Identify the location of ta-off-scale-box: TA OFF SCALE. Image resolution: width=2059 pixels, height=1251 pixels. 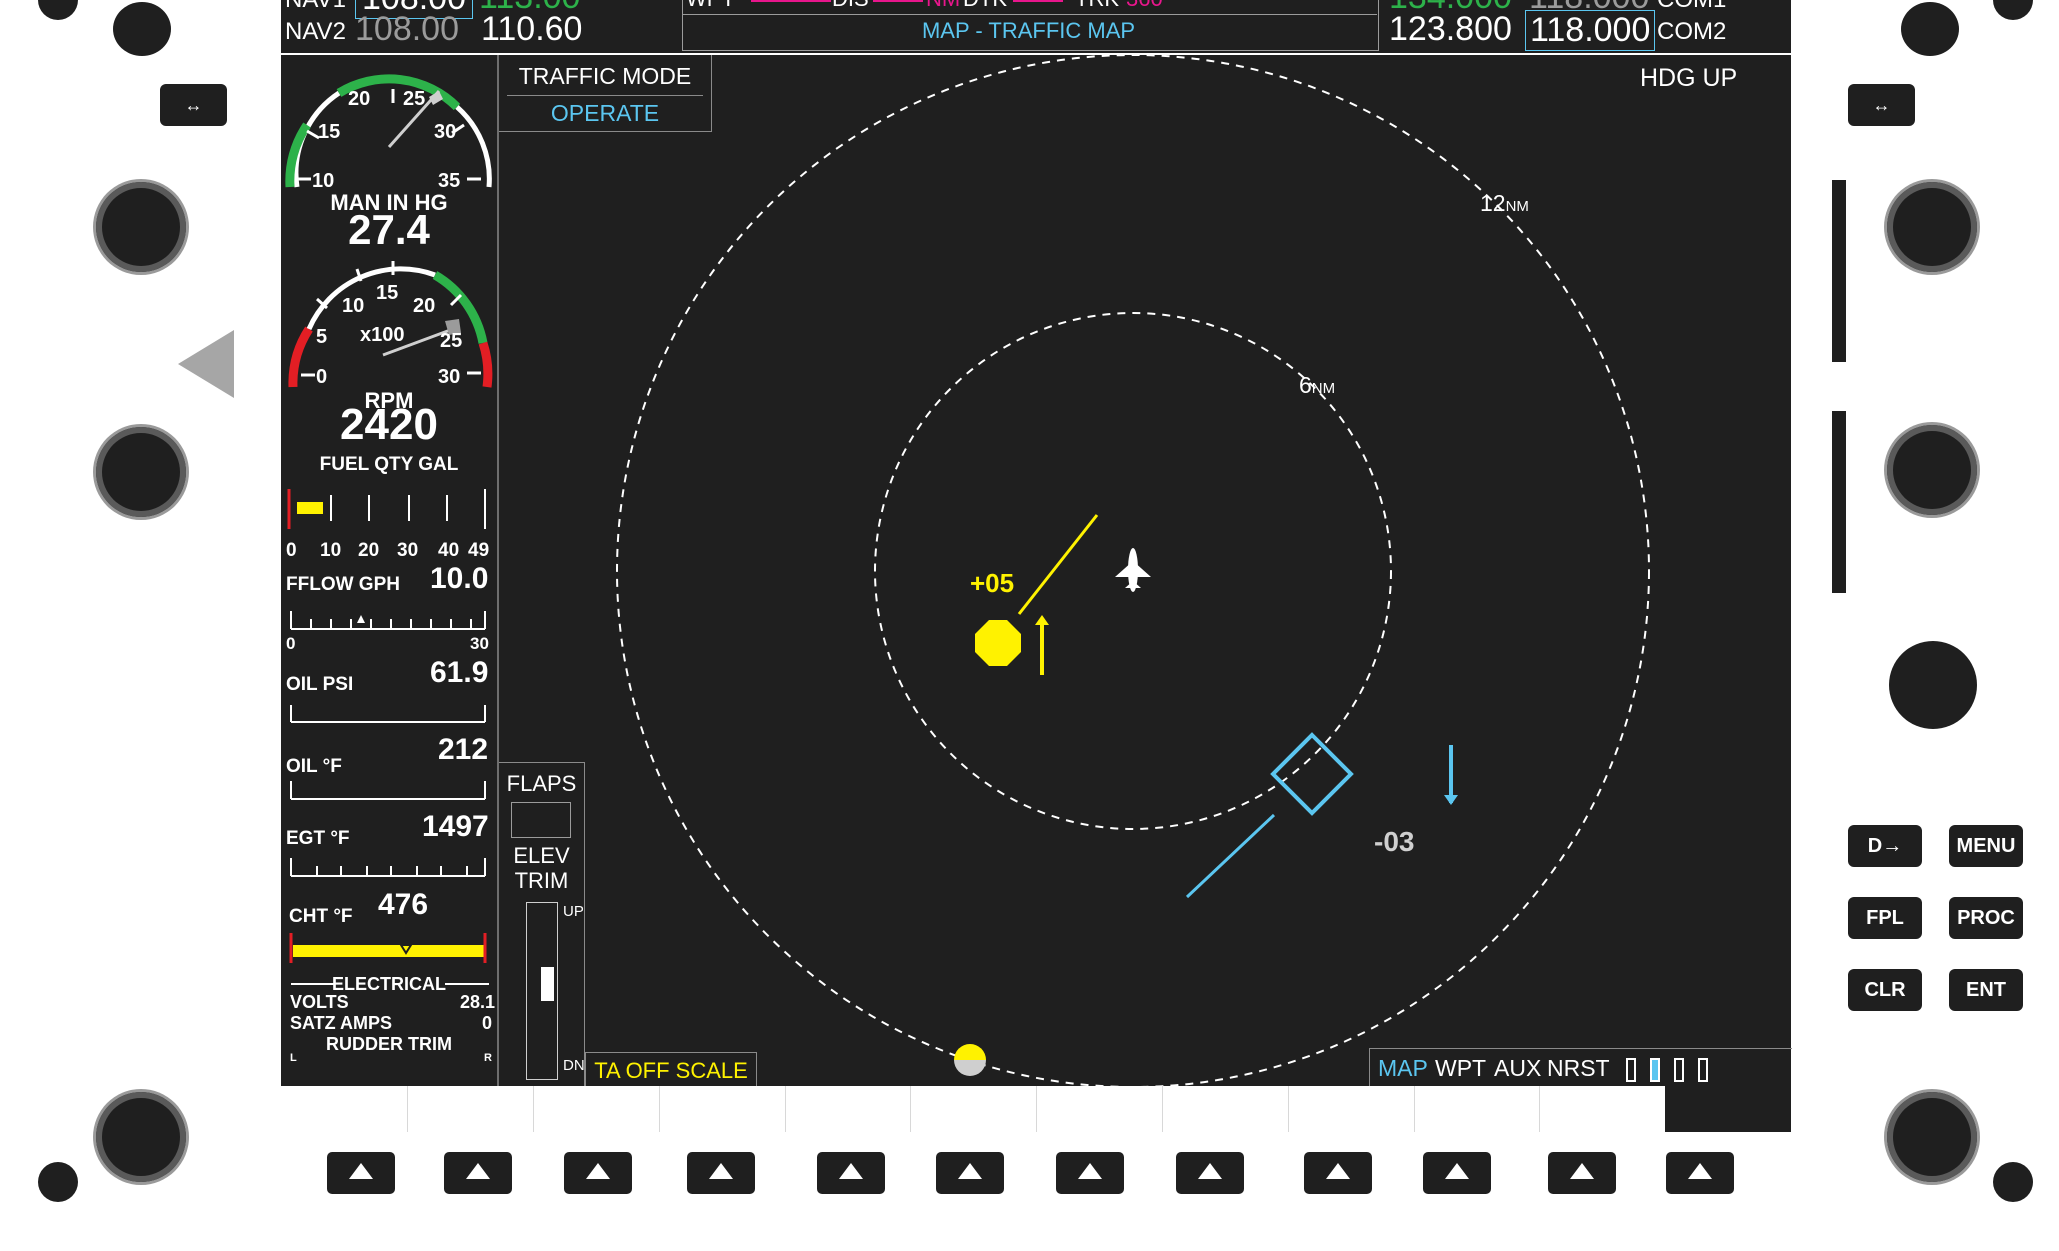
(671, 1069).